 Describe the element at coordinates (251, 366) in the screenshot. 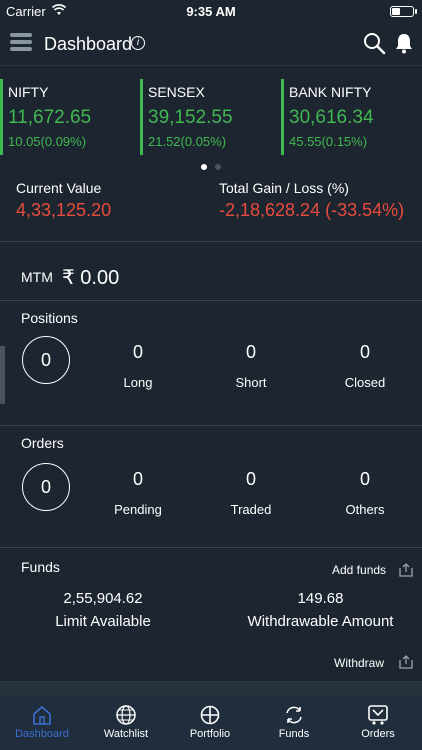

I see `positions-short: 0 Short` at that location.